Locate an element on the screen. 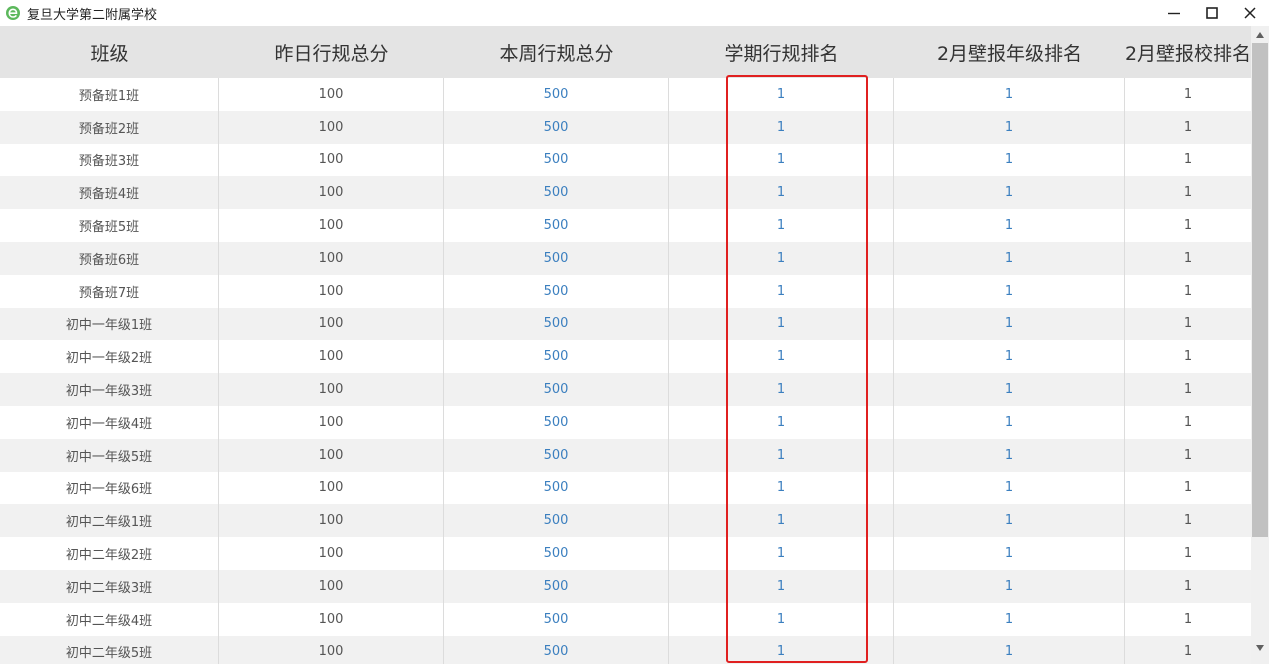  class-cell: 预备班7班 is located at coordinates (109, 291).